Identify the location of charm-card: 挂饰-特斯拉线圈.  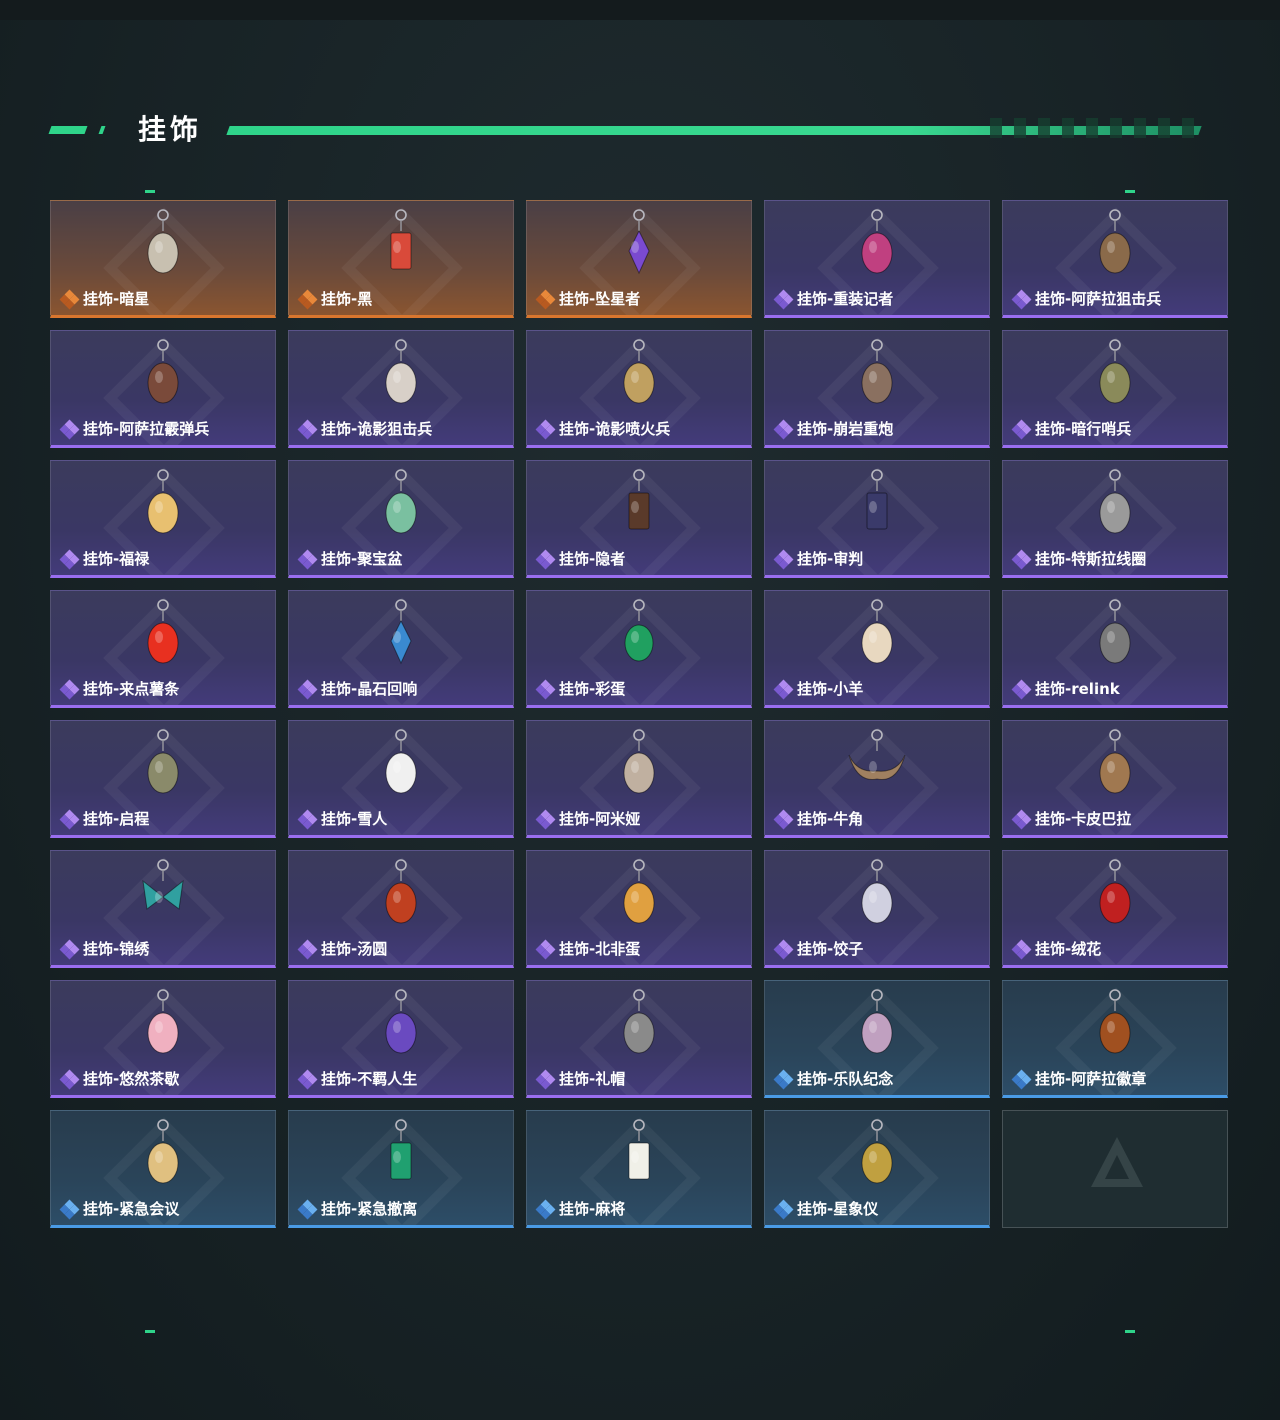
(1115, 519).